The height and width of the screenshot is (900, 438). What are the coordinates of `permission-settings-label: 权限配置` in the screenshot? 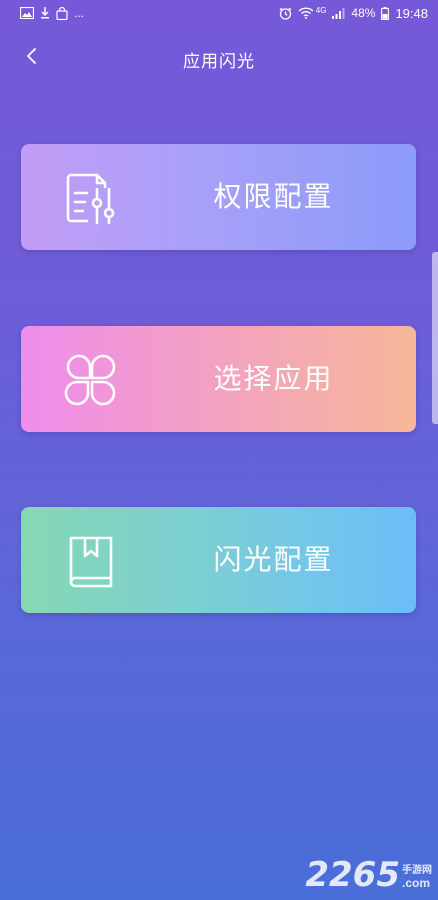 It's located at (273, 196).